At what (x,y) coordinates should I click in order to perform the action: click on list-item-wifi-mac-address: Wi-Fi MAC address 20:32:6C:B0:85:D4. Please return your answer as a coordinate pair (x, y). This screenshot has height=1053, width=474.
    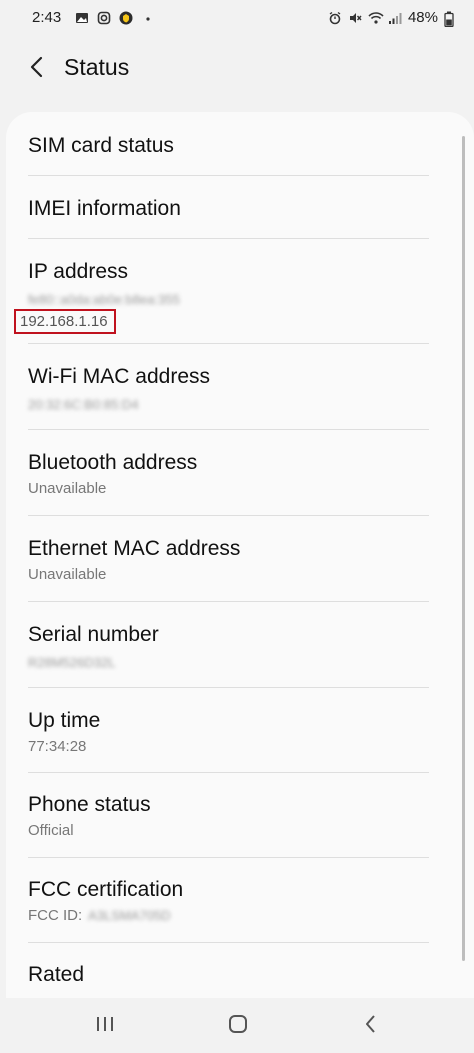
    Looking at the image, I should click on (228, 388).